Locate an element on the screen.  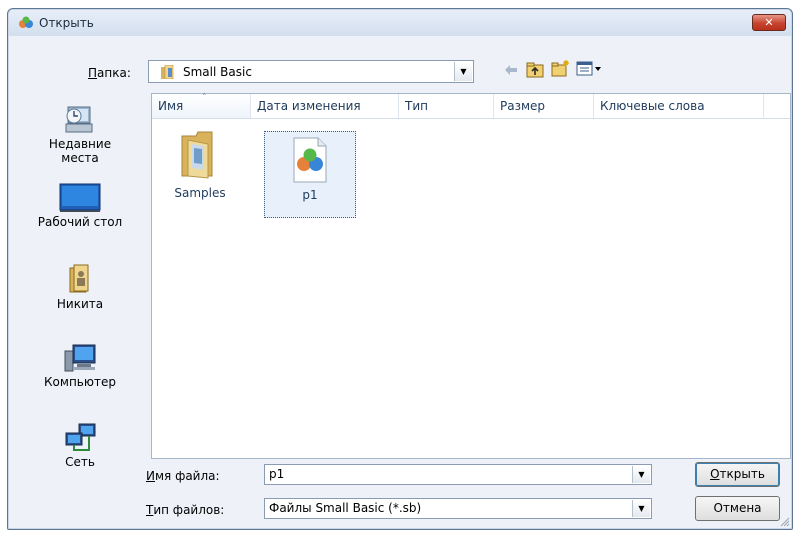
cancel-button: Отмена is located at coordinates (737, 508).